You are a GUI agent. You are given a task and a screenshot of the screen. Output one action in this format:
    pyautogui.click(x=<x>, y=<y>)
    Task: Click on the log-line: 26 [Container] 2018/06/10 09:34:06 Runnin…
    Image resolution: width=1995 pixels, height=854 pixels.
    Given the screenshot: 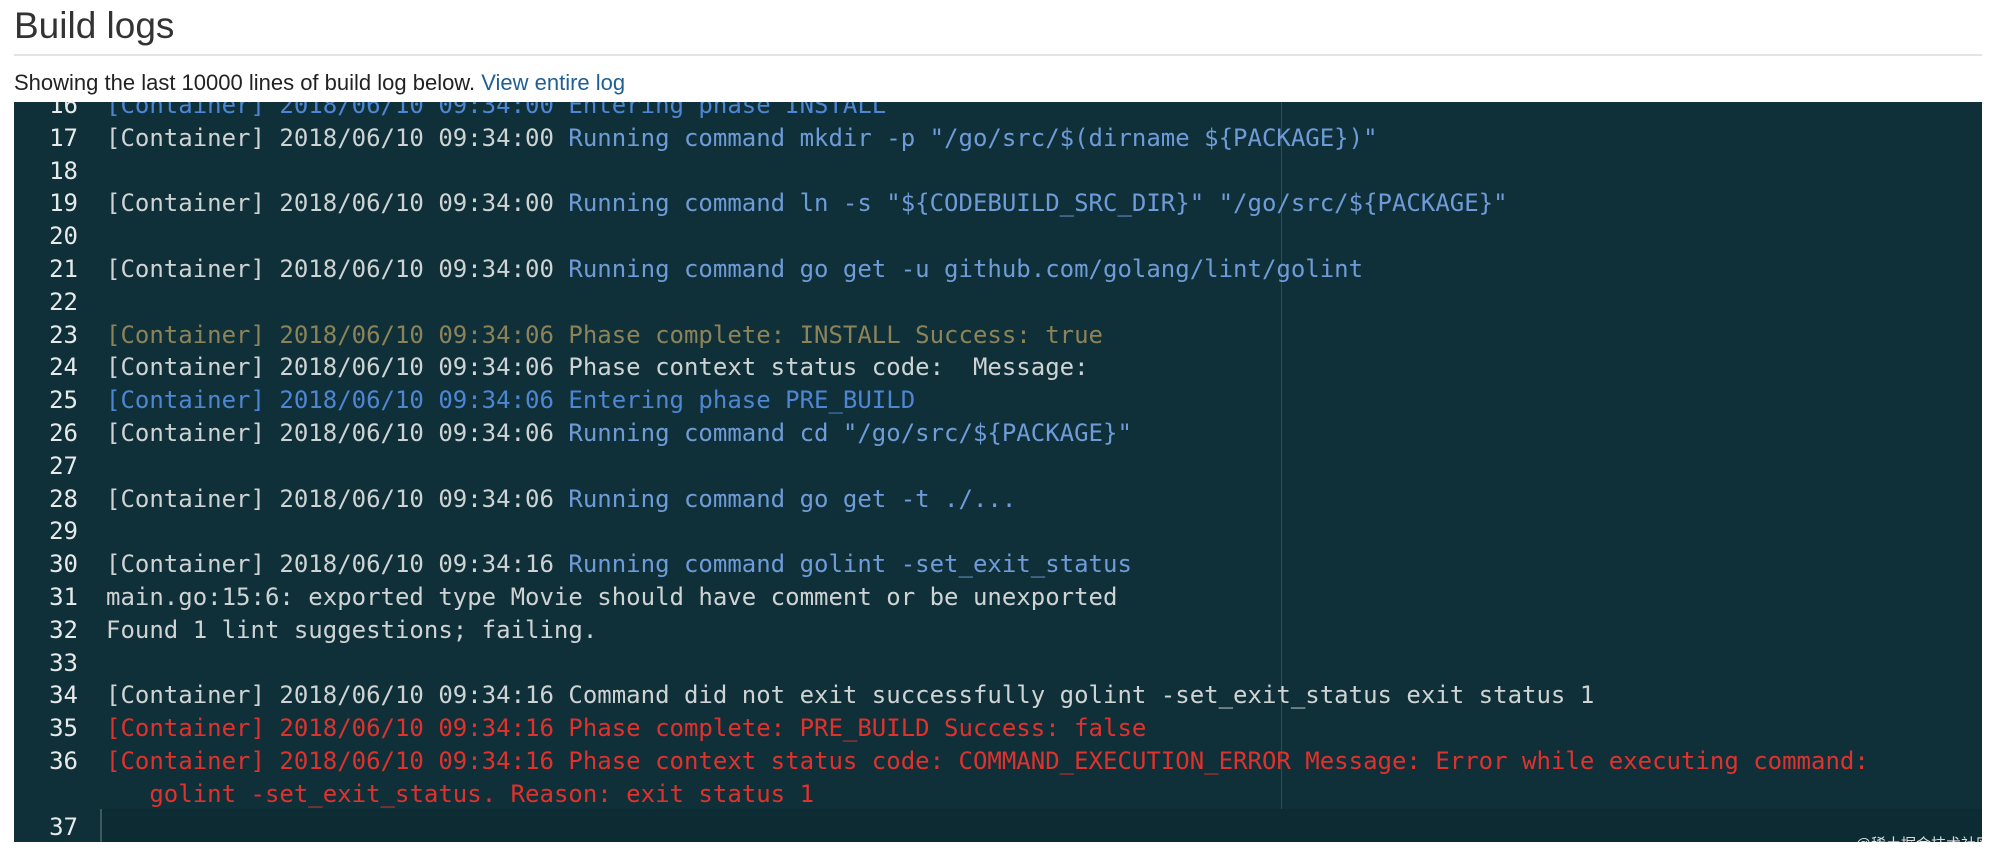 What is the action you would take?
    pyautogui.click(x=998, y=433)
    